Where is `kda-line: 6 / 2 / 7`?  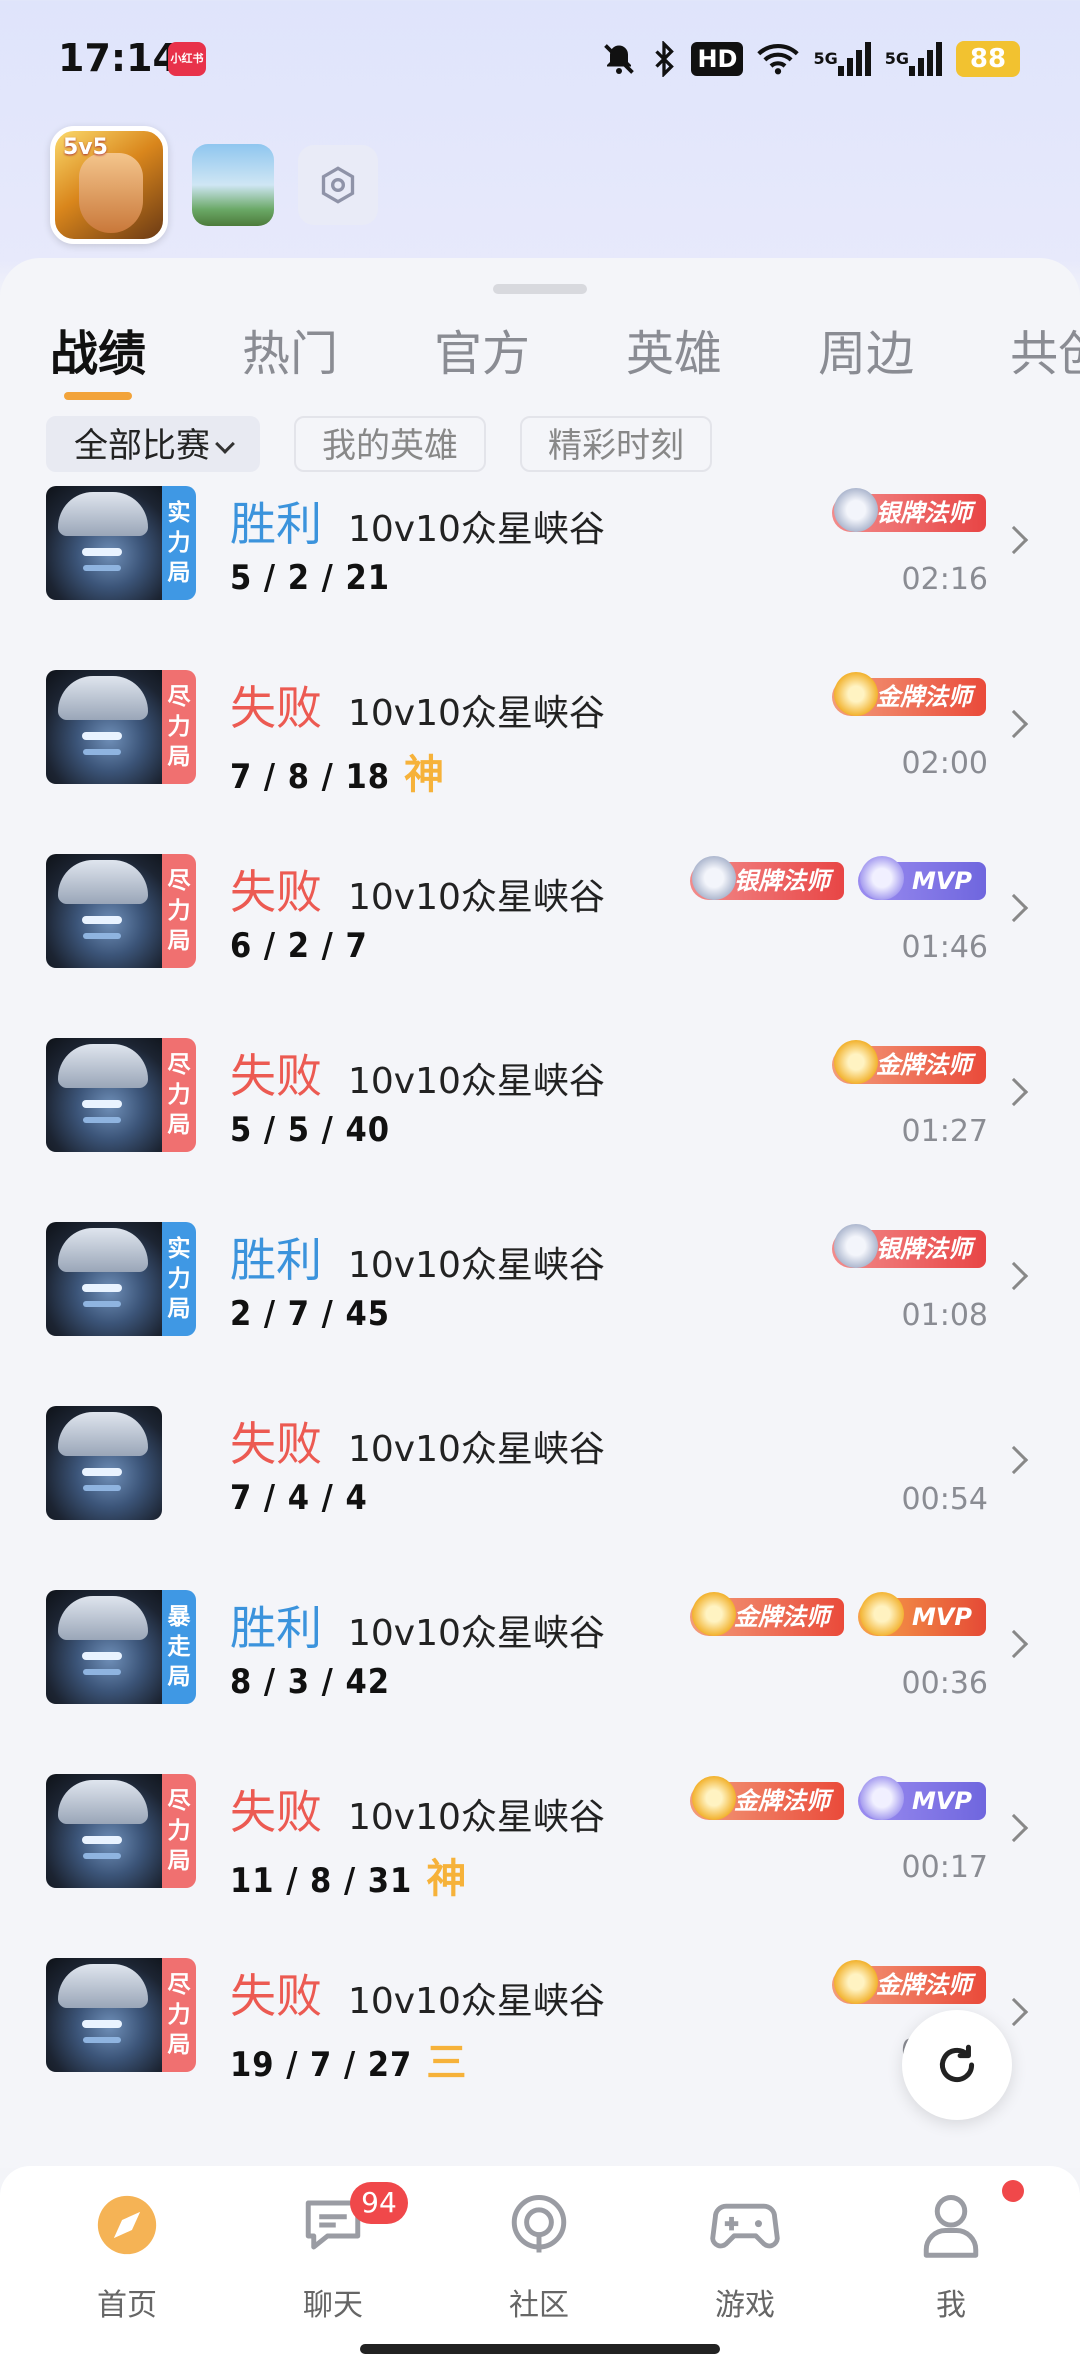 kda-line: 6 / 2 / 7 is located at coordinates (299, 946).